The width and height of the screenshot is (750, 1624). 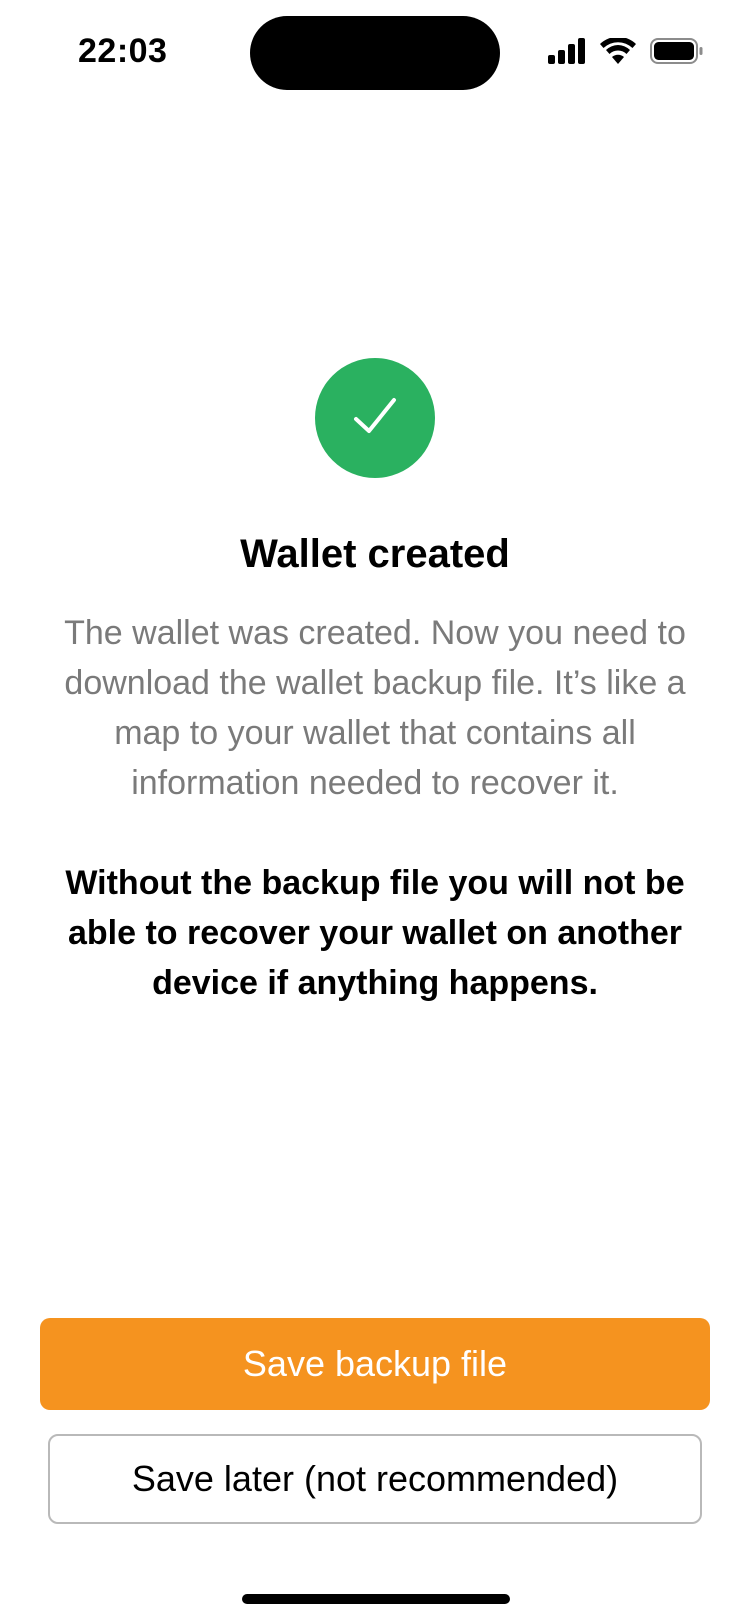 I want to click on save-later-button: Save later (not recommended), so click(x=375, y=1479).